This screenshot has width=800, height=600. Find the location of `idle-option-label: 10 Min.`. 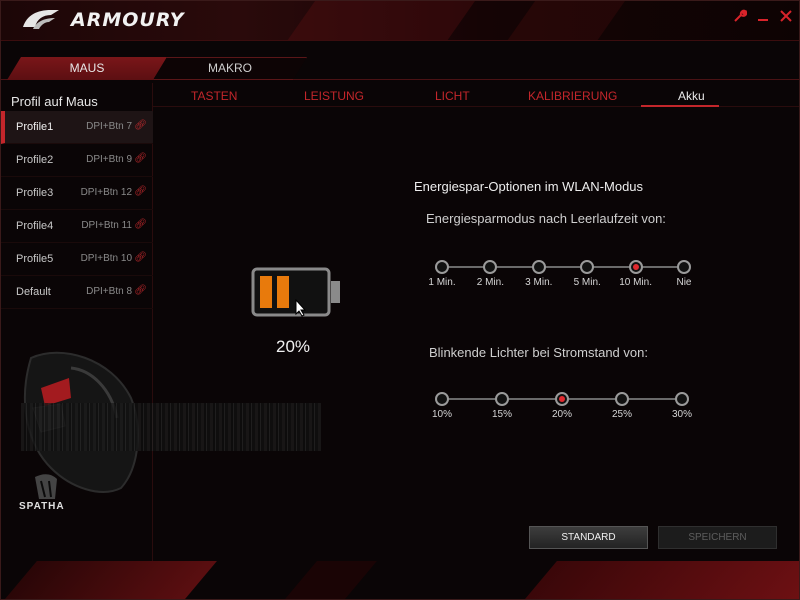

idle-option-label: 10 Min. is located at coordinates (635, 282).